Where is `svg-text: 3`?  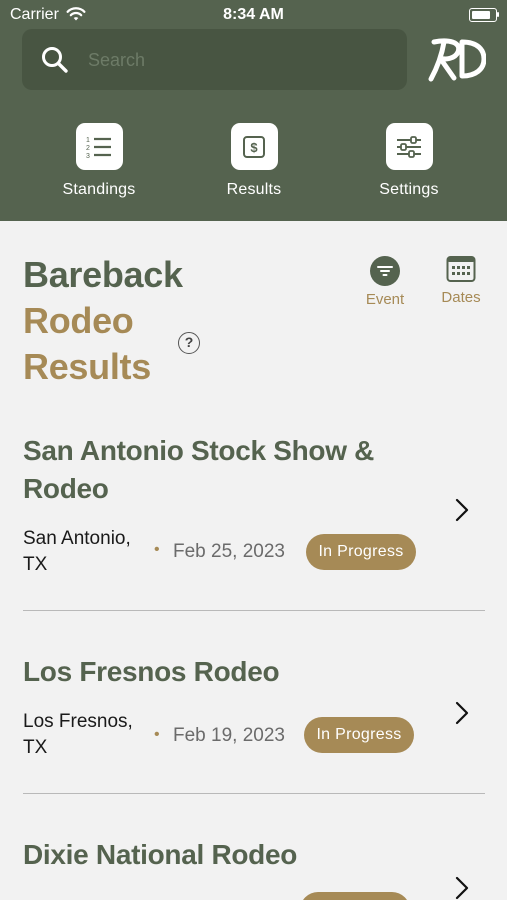 svg-text: 3 is located at coordinates (88, 156).